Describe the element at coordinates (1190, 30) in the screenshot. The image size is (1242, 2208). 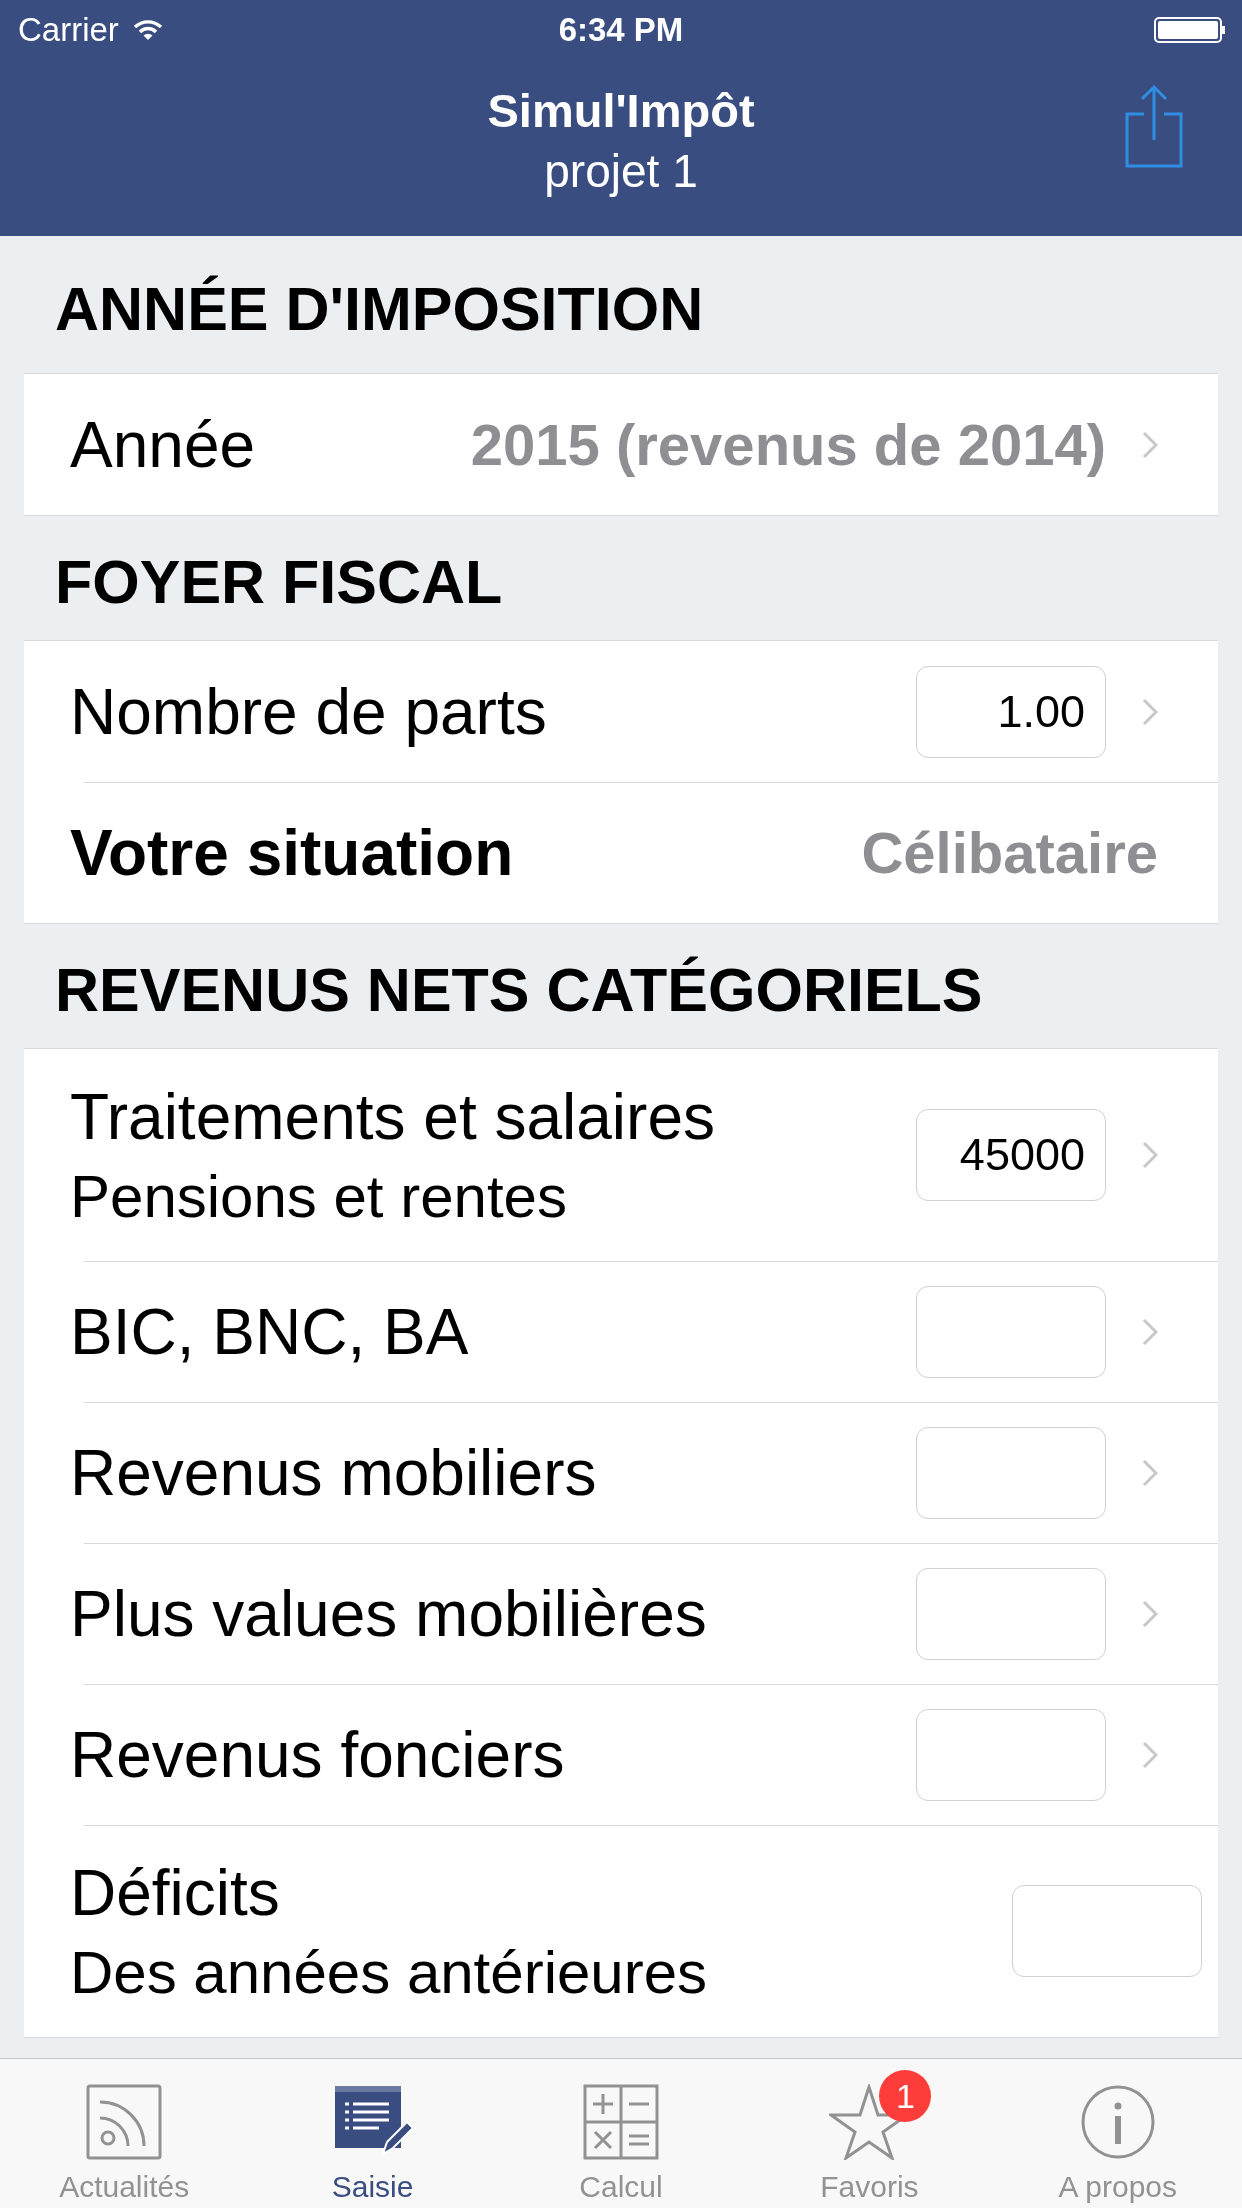
I see `battery-icon` at that location.